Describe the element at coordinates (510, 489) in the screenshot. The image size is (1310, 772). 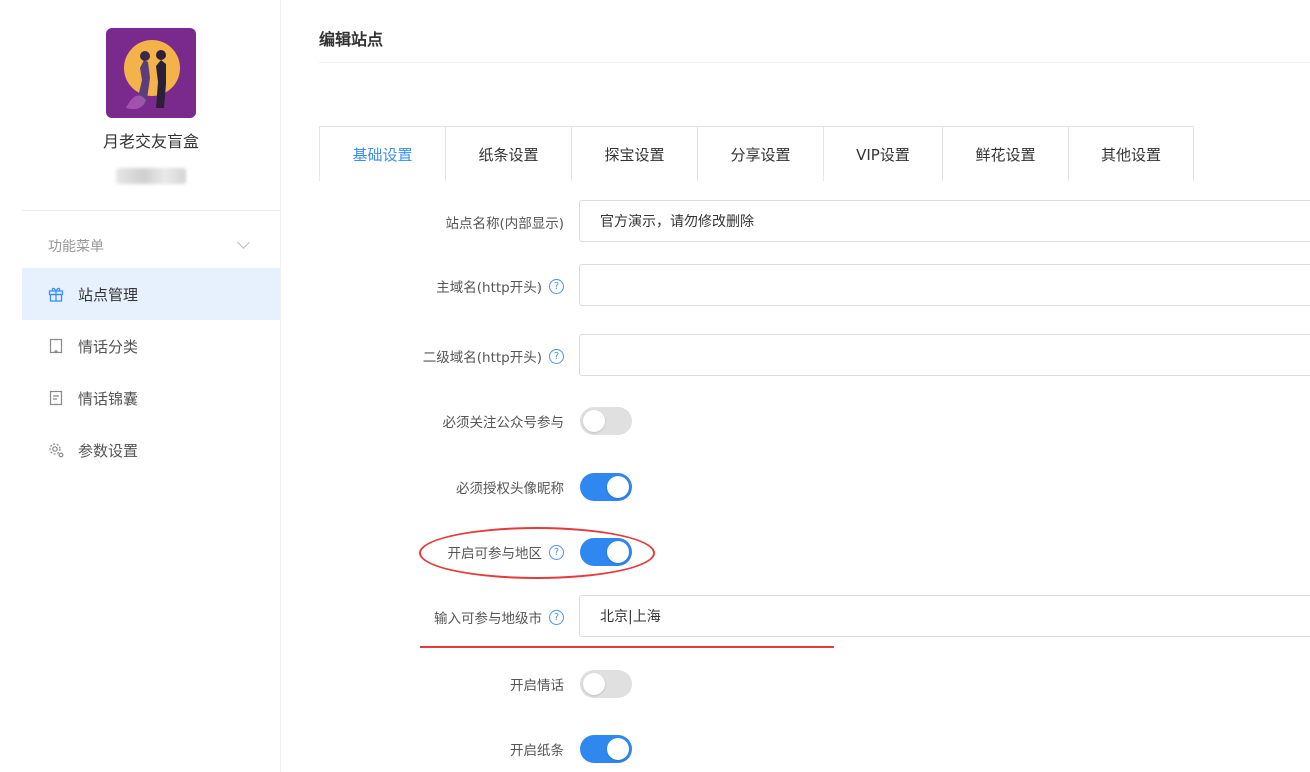
I see `auth-avatar-label: 必须授权头像昵称` at that location.